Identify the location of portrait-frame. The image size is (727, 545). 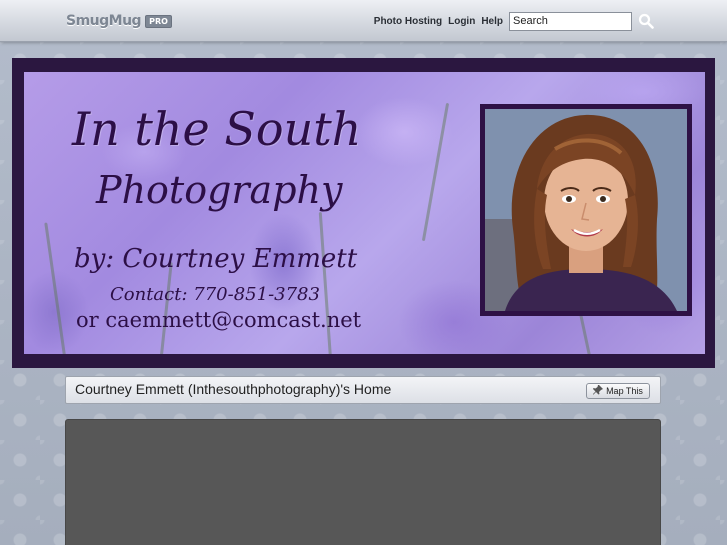
(586, 210).